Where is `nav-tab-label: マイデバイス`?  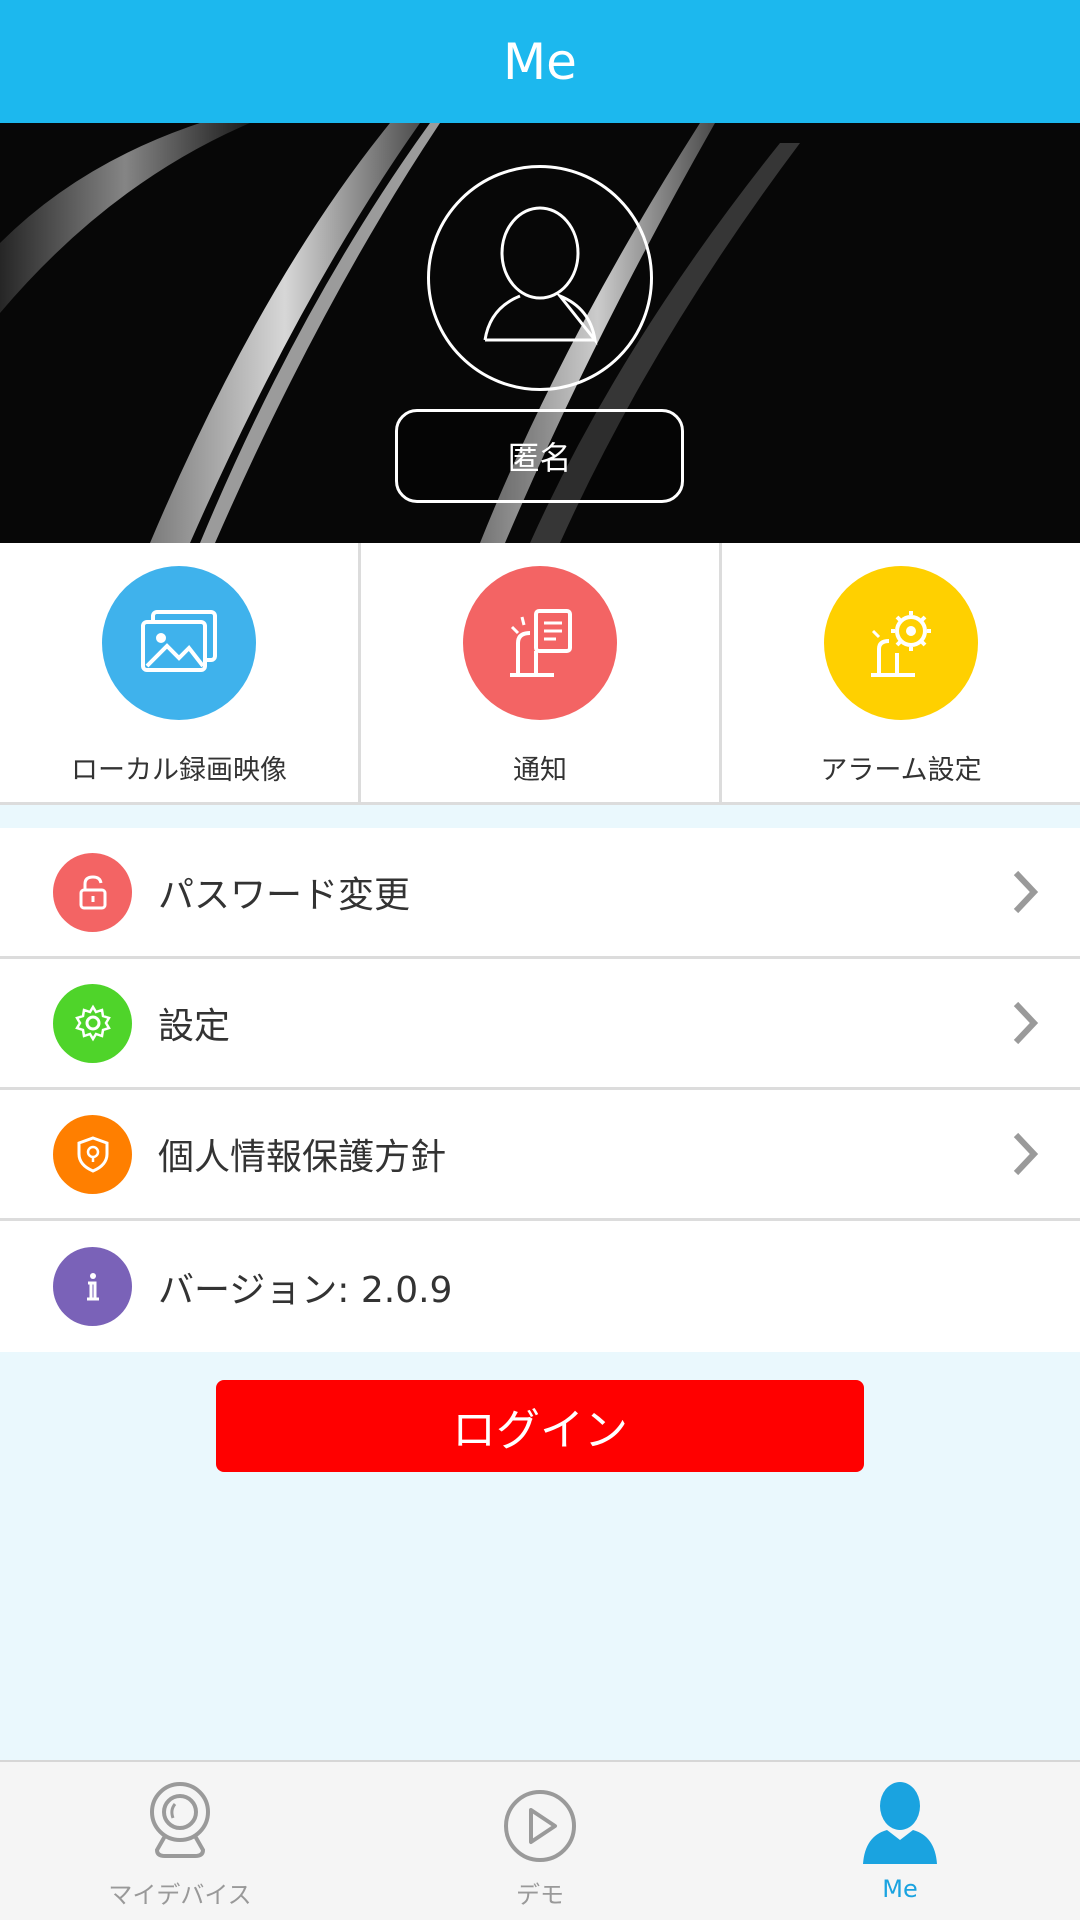
nav-tab-label: マイデバイス is located at coordinates (180, 1895).